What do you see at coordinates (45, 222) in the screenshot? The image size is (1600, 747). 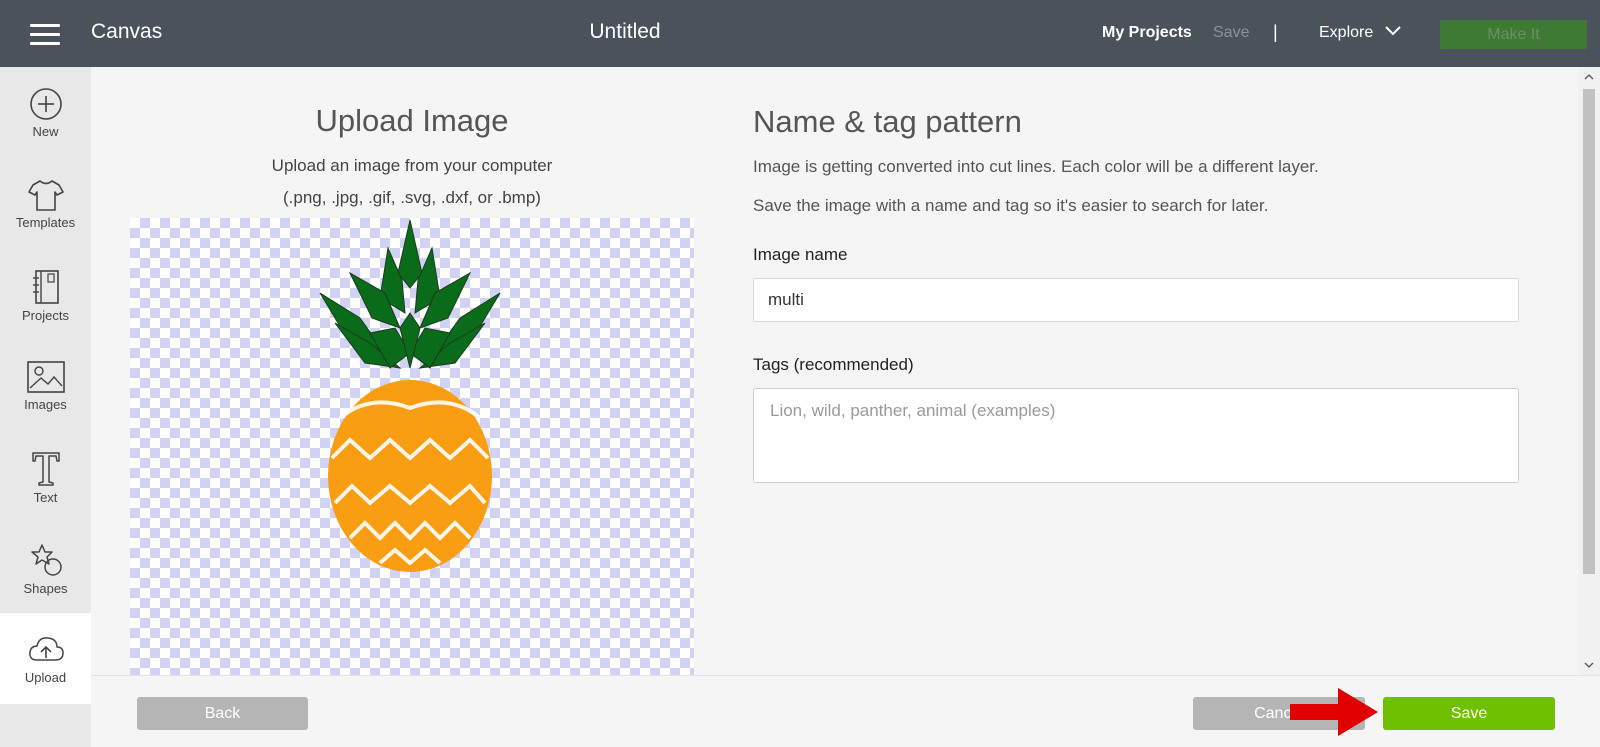 I see `sidebar-item-label: Templates` at bounding box center [45, 222].